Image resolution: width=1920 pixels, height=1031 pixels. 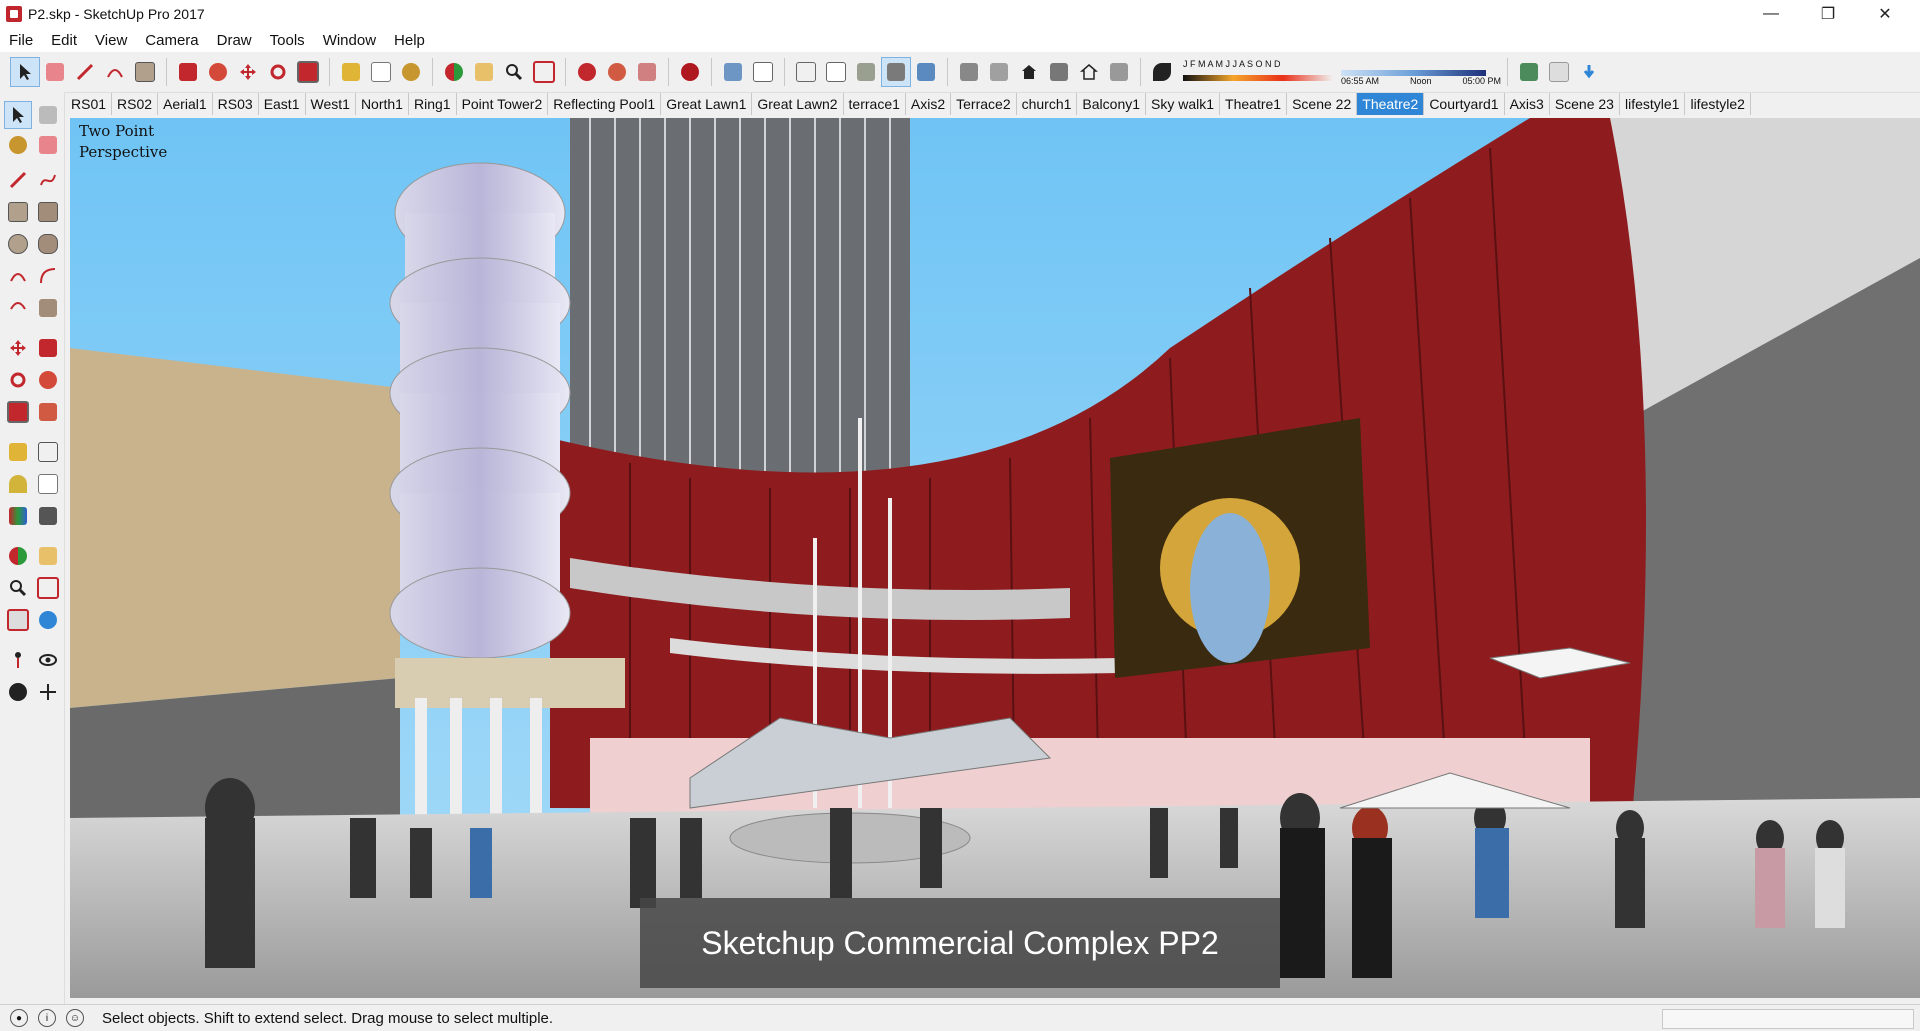 I want to click on tab-scene: Great Lawn2, so click(x=798, y=104).